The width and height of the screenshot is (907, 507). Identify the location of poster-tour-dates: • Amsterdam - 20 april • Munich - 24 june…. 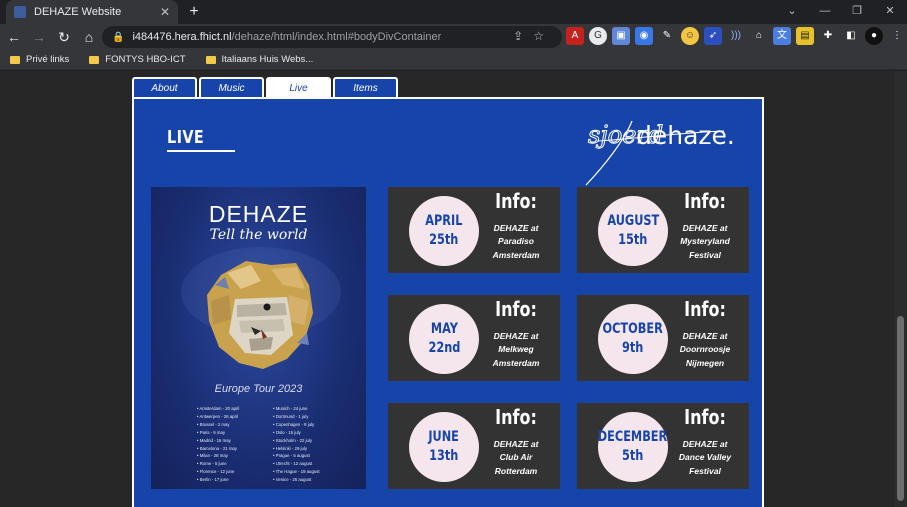
(272, 444).